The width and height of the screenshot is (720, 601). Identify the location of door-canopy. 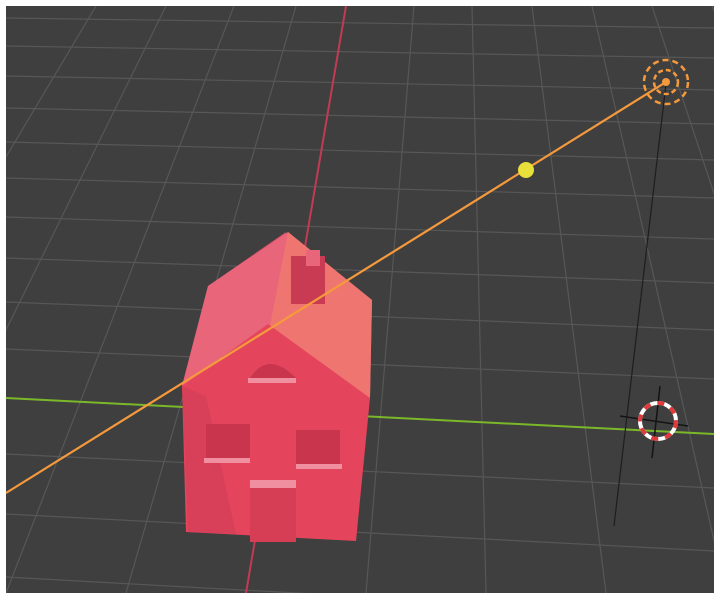
(273, 484).